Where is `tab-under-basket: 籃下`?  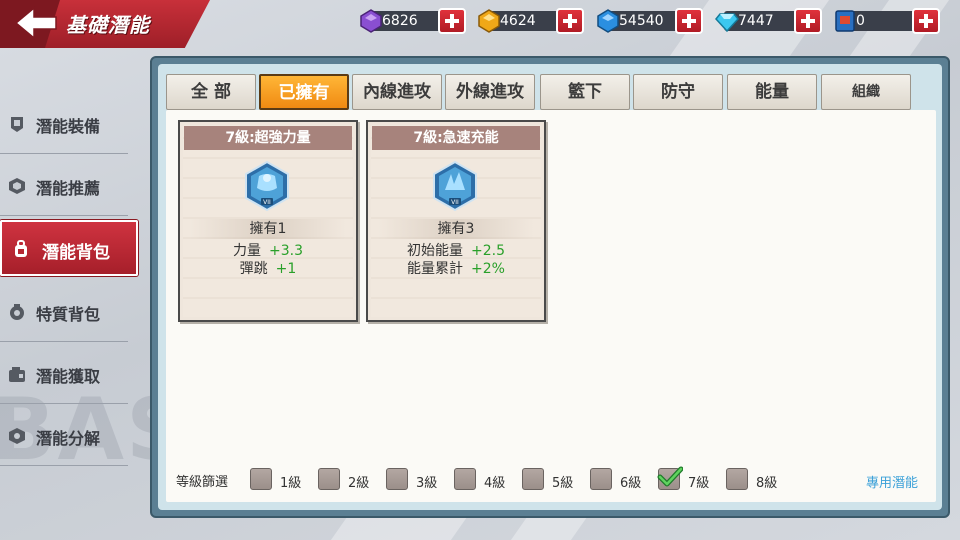
tab-under-basket: 籃下 is located at coordinates (585, 92).